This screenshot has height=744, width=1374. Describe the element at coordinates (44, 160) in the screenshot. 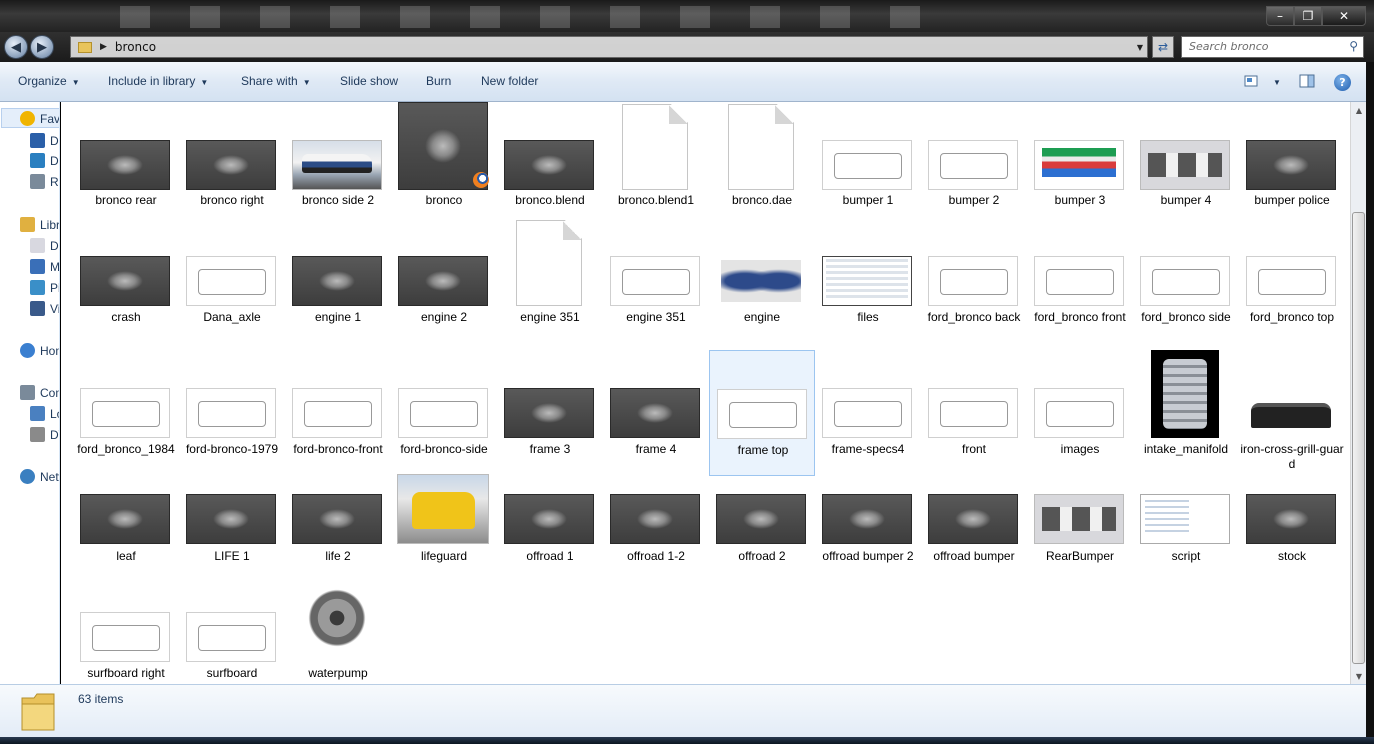

I see `nav-item-downloads: Downloads` at that location.